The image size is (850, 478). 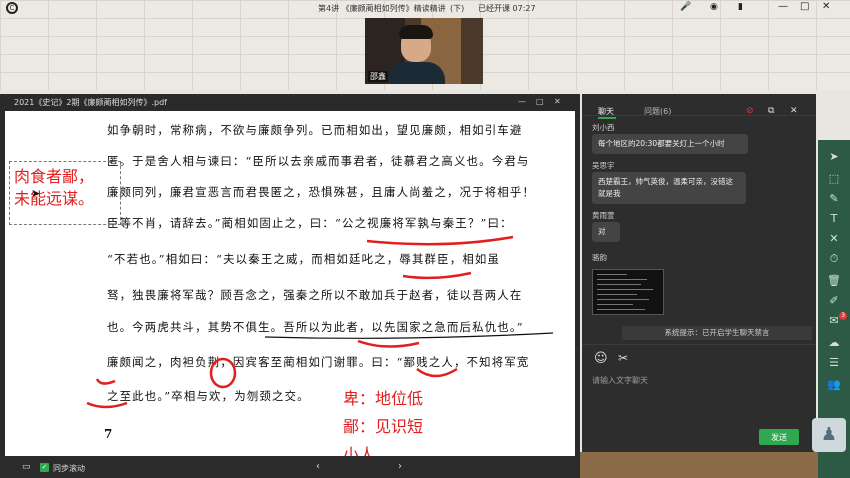 What do you see at coordinates (794, 111) in the screenshot?
I see `close-chat-icon: ✕` at bounding box center [794, 111].